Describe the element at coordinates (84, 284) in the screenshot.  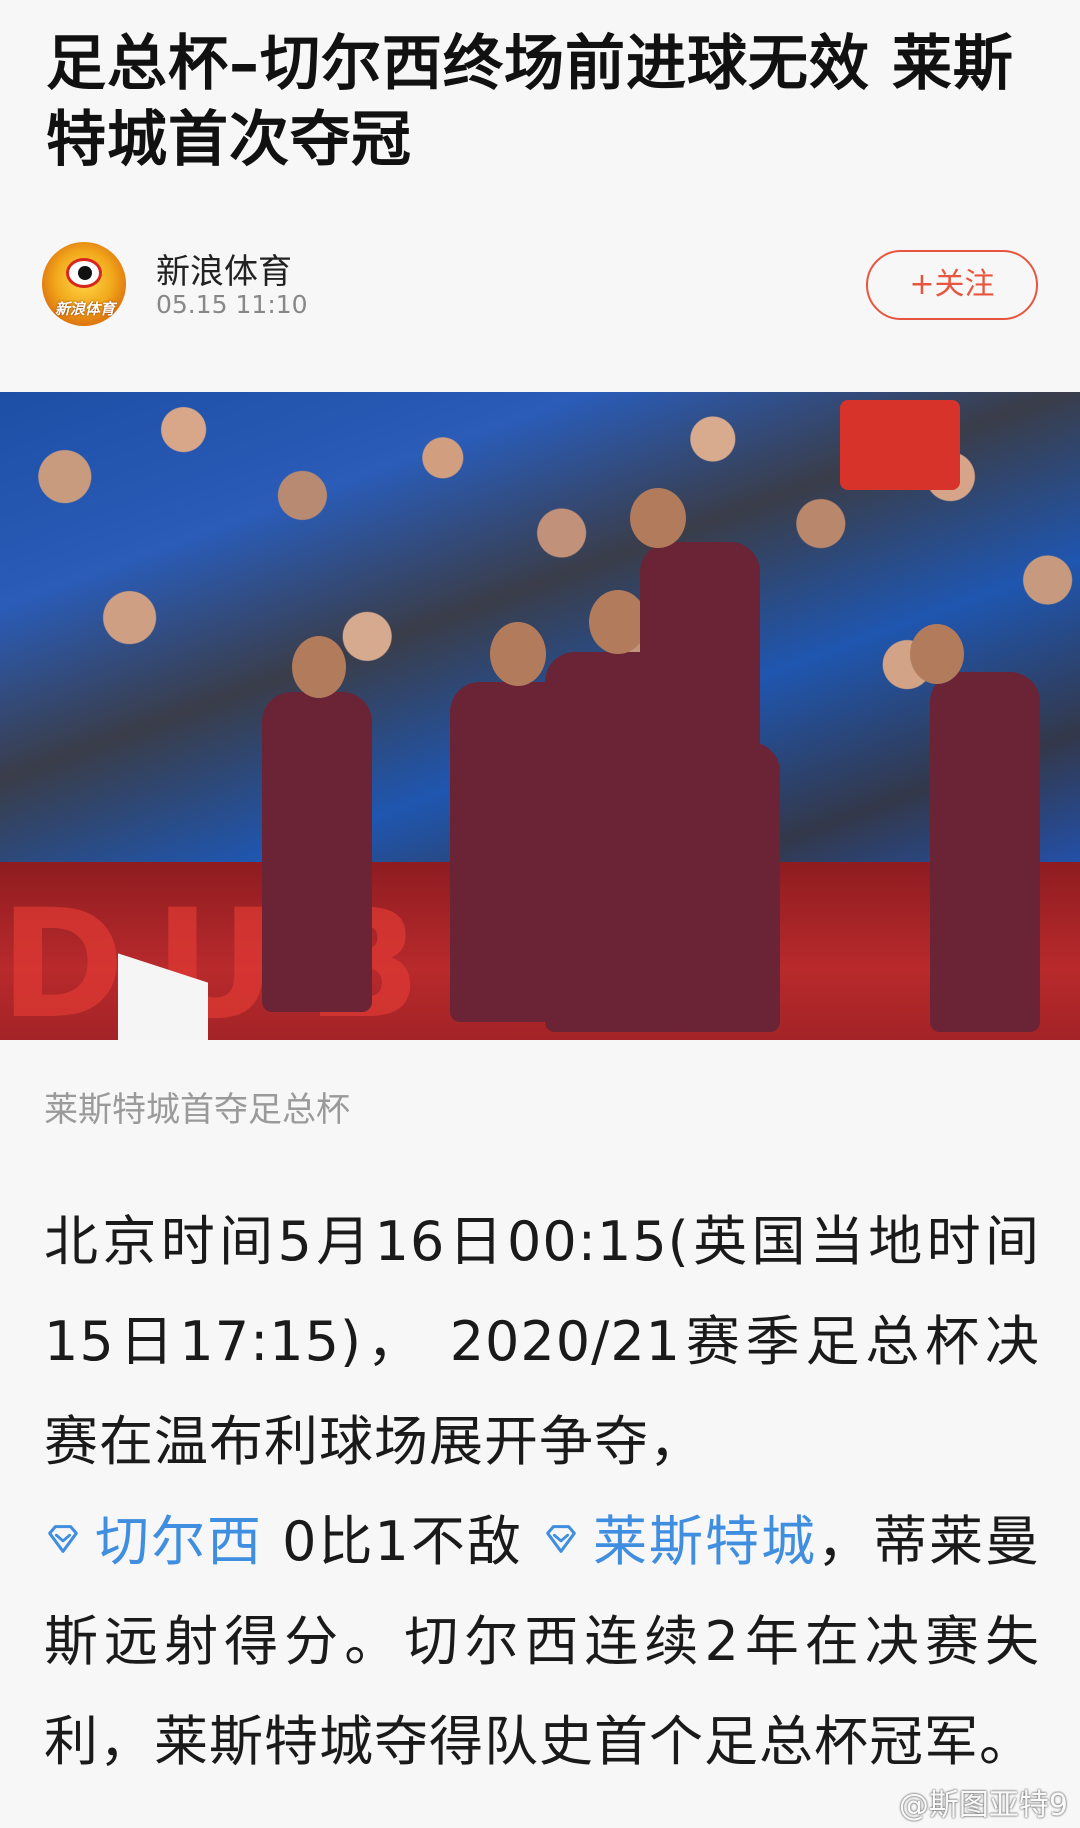
I see `avatar: 新浪体育` at that location.